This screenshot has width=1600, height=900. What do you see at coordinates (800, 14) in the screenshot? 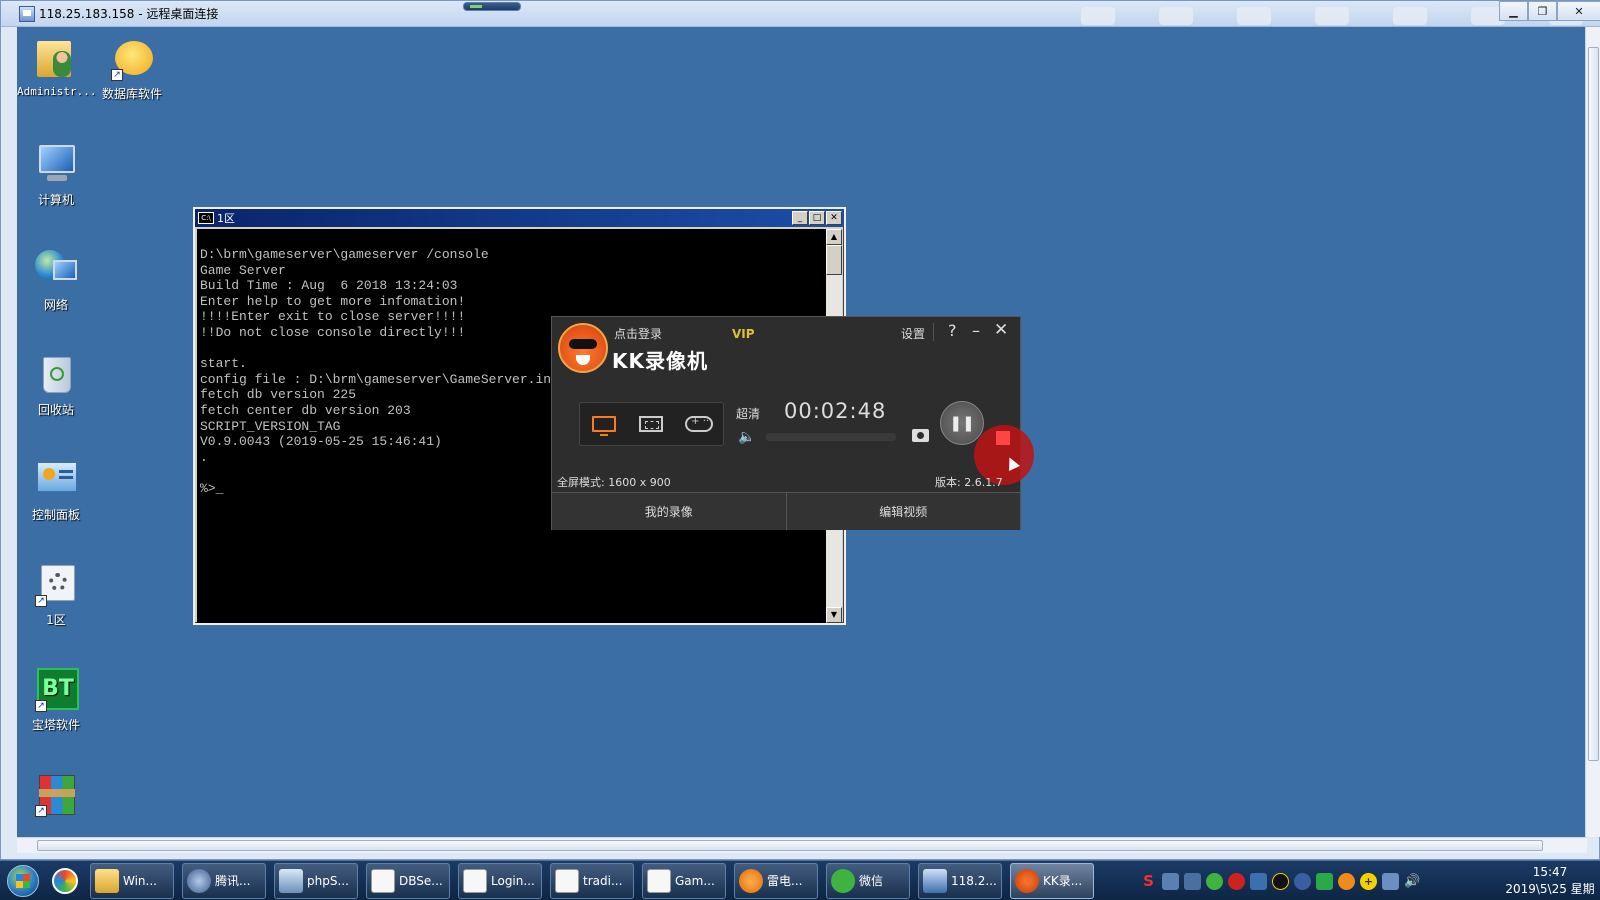
I see `remote-desktop-titlebar: 118.25.183.158 - 远程桌面连接 ▁ ❐ ✕` at bounding box center [800, 14].